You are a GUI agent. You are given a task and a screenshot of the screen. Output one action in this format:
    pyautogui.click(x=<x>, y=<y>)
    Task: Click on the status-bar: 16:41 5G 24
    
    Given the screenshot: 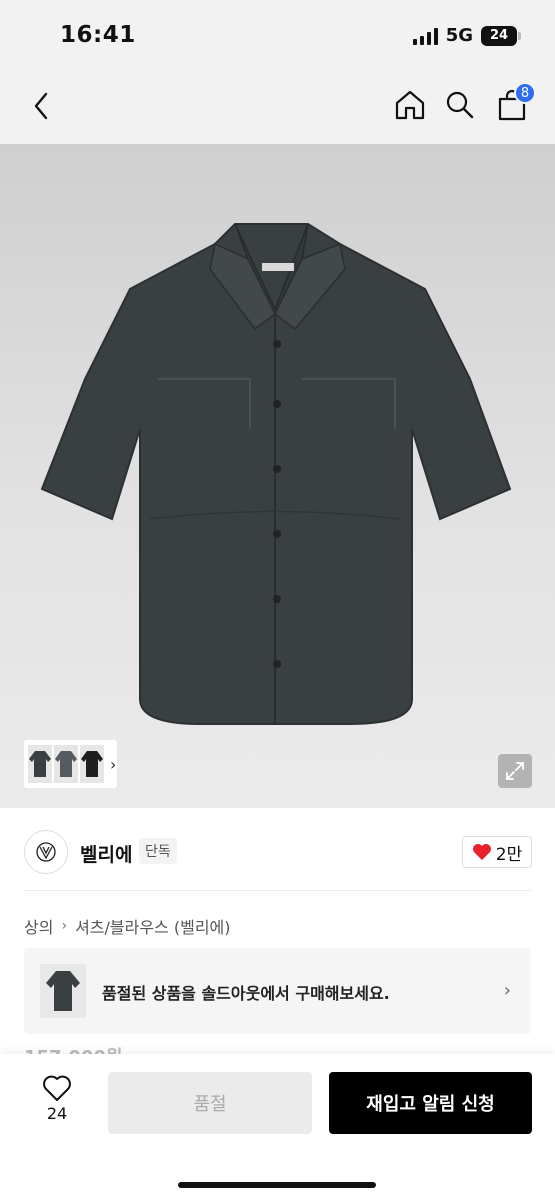 What is the action you would take?
    pyautogui.click(x=277, y=35)
    